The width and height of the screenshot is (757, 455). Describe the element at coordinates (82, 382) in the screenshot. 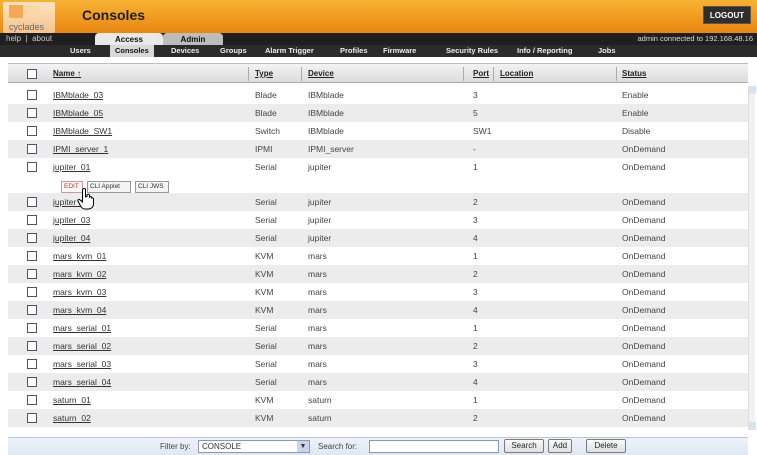

I see `console-name-link: mars_serial_04` at that location.